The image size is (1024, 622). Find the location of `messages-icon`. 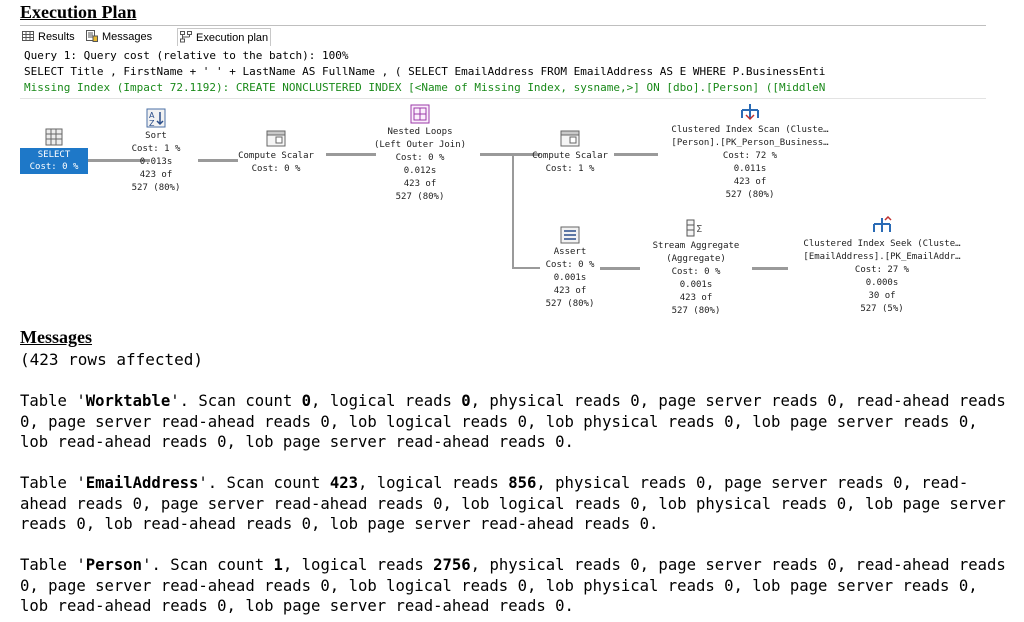

messages-icon is located at coordinates (92, 36).